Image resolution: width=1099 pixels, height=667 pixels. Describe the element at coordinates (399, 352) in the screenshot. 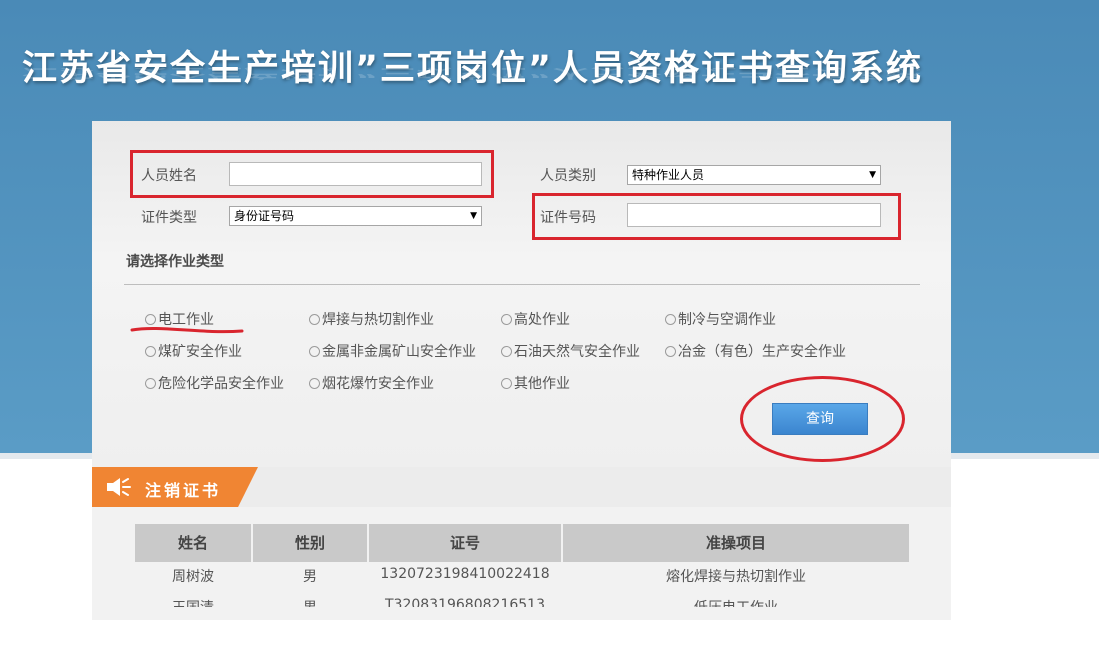

I see `radio-label: 金属非金属矿山安全作业` at that location.